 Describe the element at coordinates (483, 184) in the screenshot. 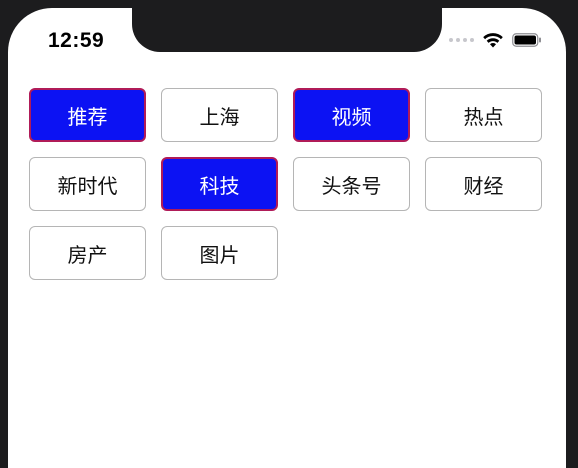

I see `tag-button: 财经` at that location.